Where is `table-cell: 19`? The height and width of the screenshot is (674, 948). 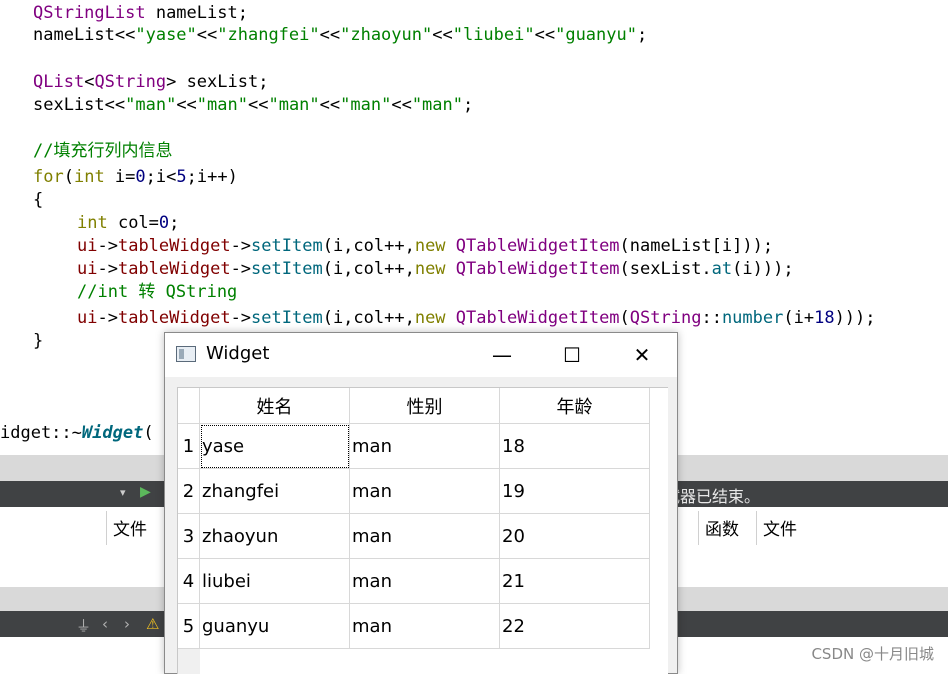
table-cell: 19 is located at coordinates (575, 491).